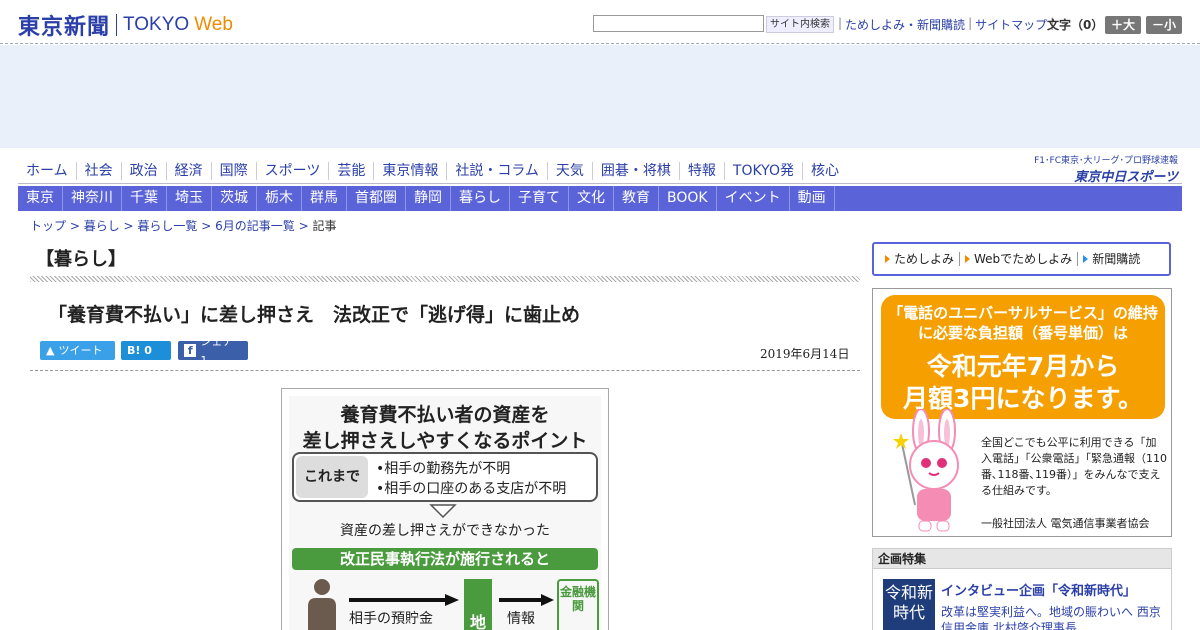 This screenshot has width=1200, height=630. What do you see at coordinates (812, 198) in the screenshot?
I see `region-item: 動画` at bounding box center [812, 198].